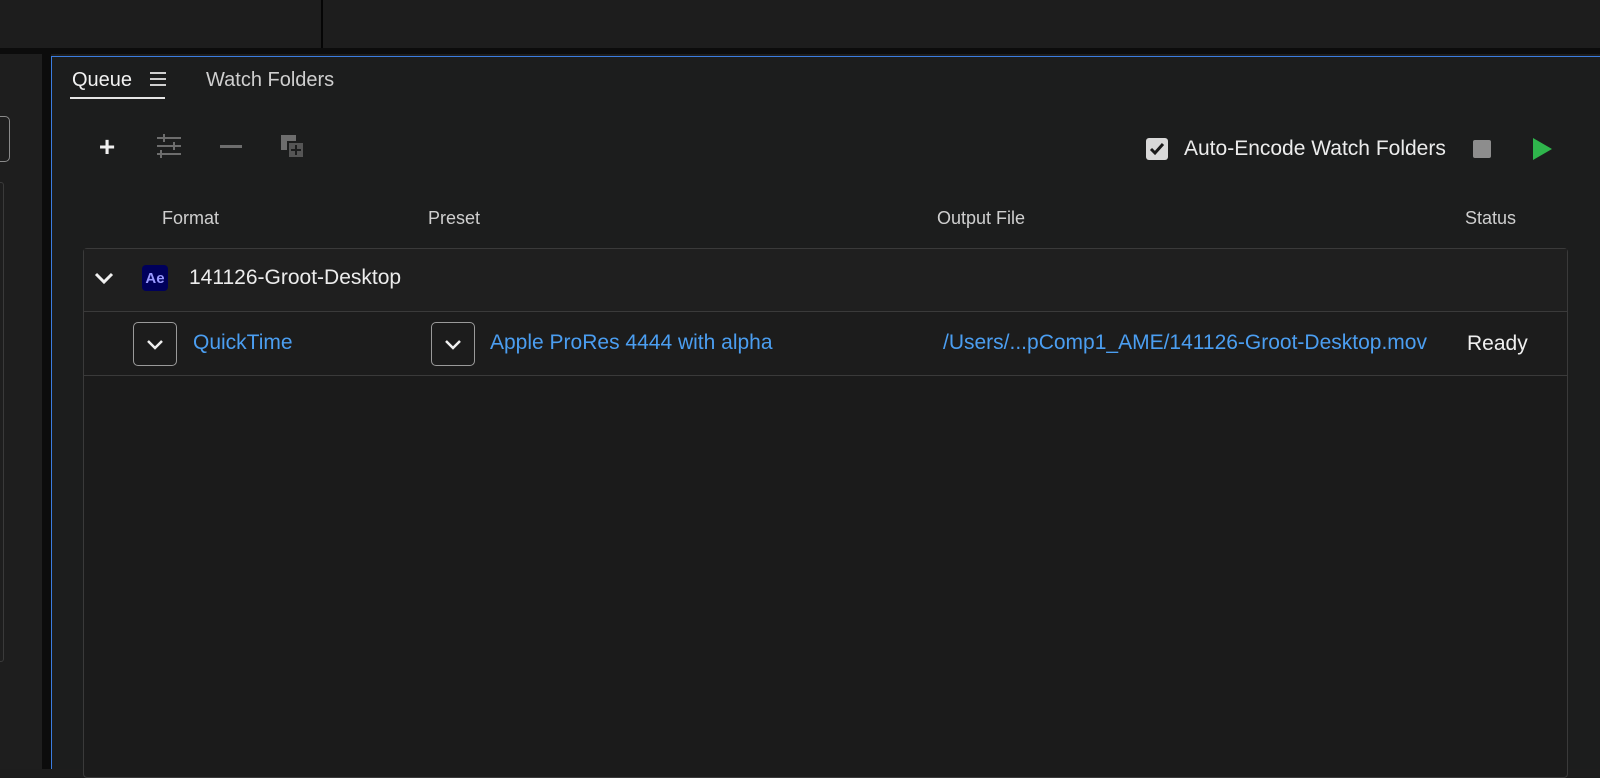 This screenshot has height=778, width=1600. Describe the element at coordinates (1497, 343) in the screenshot. I see `status-label: Ready` at that location.